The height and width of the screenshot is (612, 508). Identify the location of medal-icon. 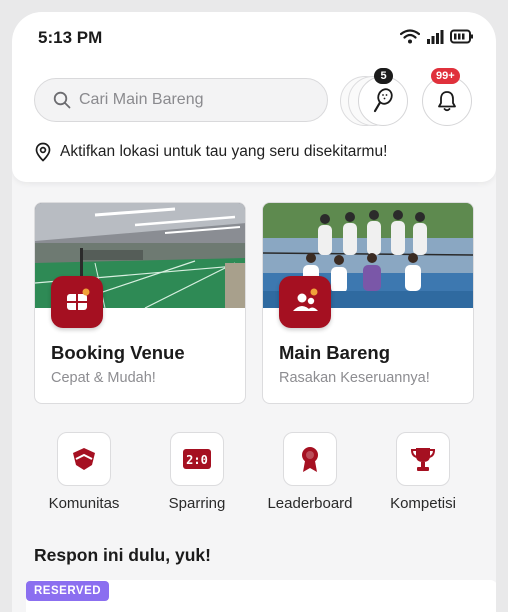
(310, 459).